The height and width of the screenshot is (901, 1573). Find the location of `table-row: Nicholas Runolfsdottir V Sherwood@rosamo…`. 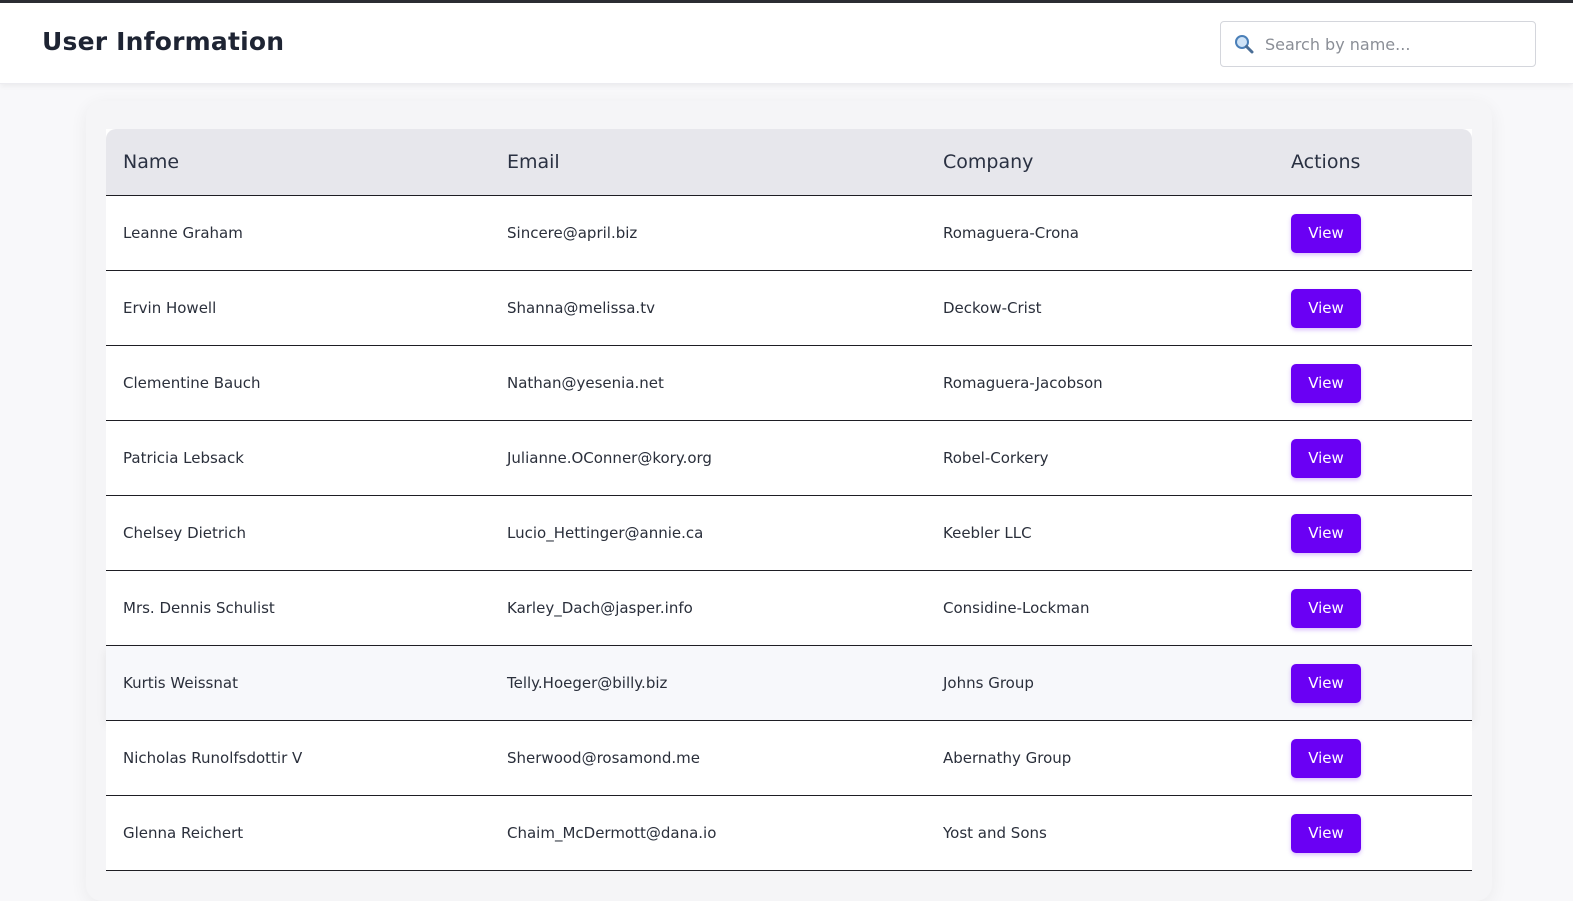

table-row: Nicholas Runolfsdottir V Sherwood@rosamo… is located at coordinates (789, 758).